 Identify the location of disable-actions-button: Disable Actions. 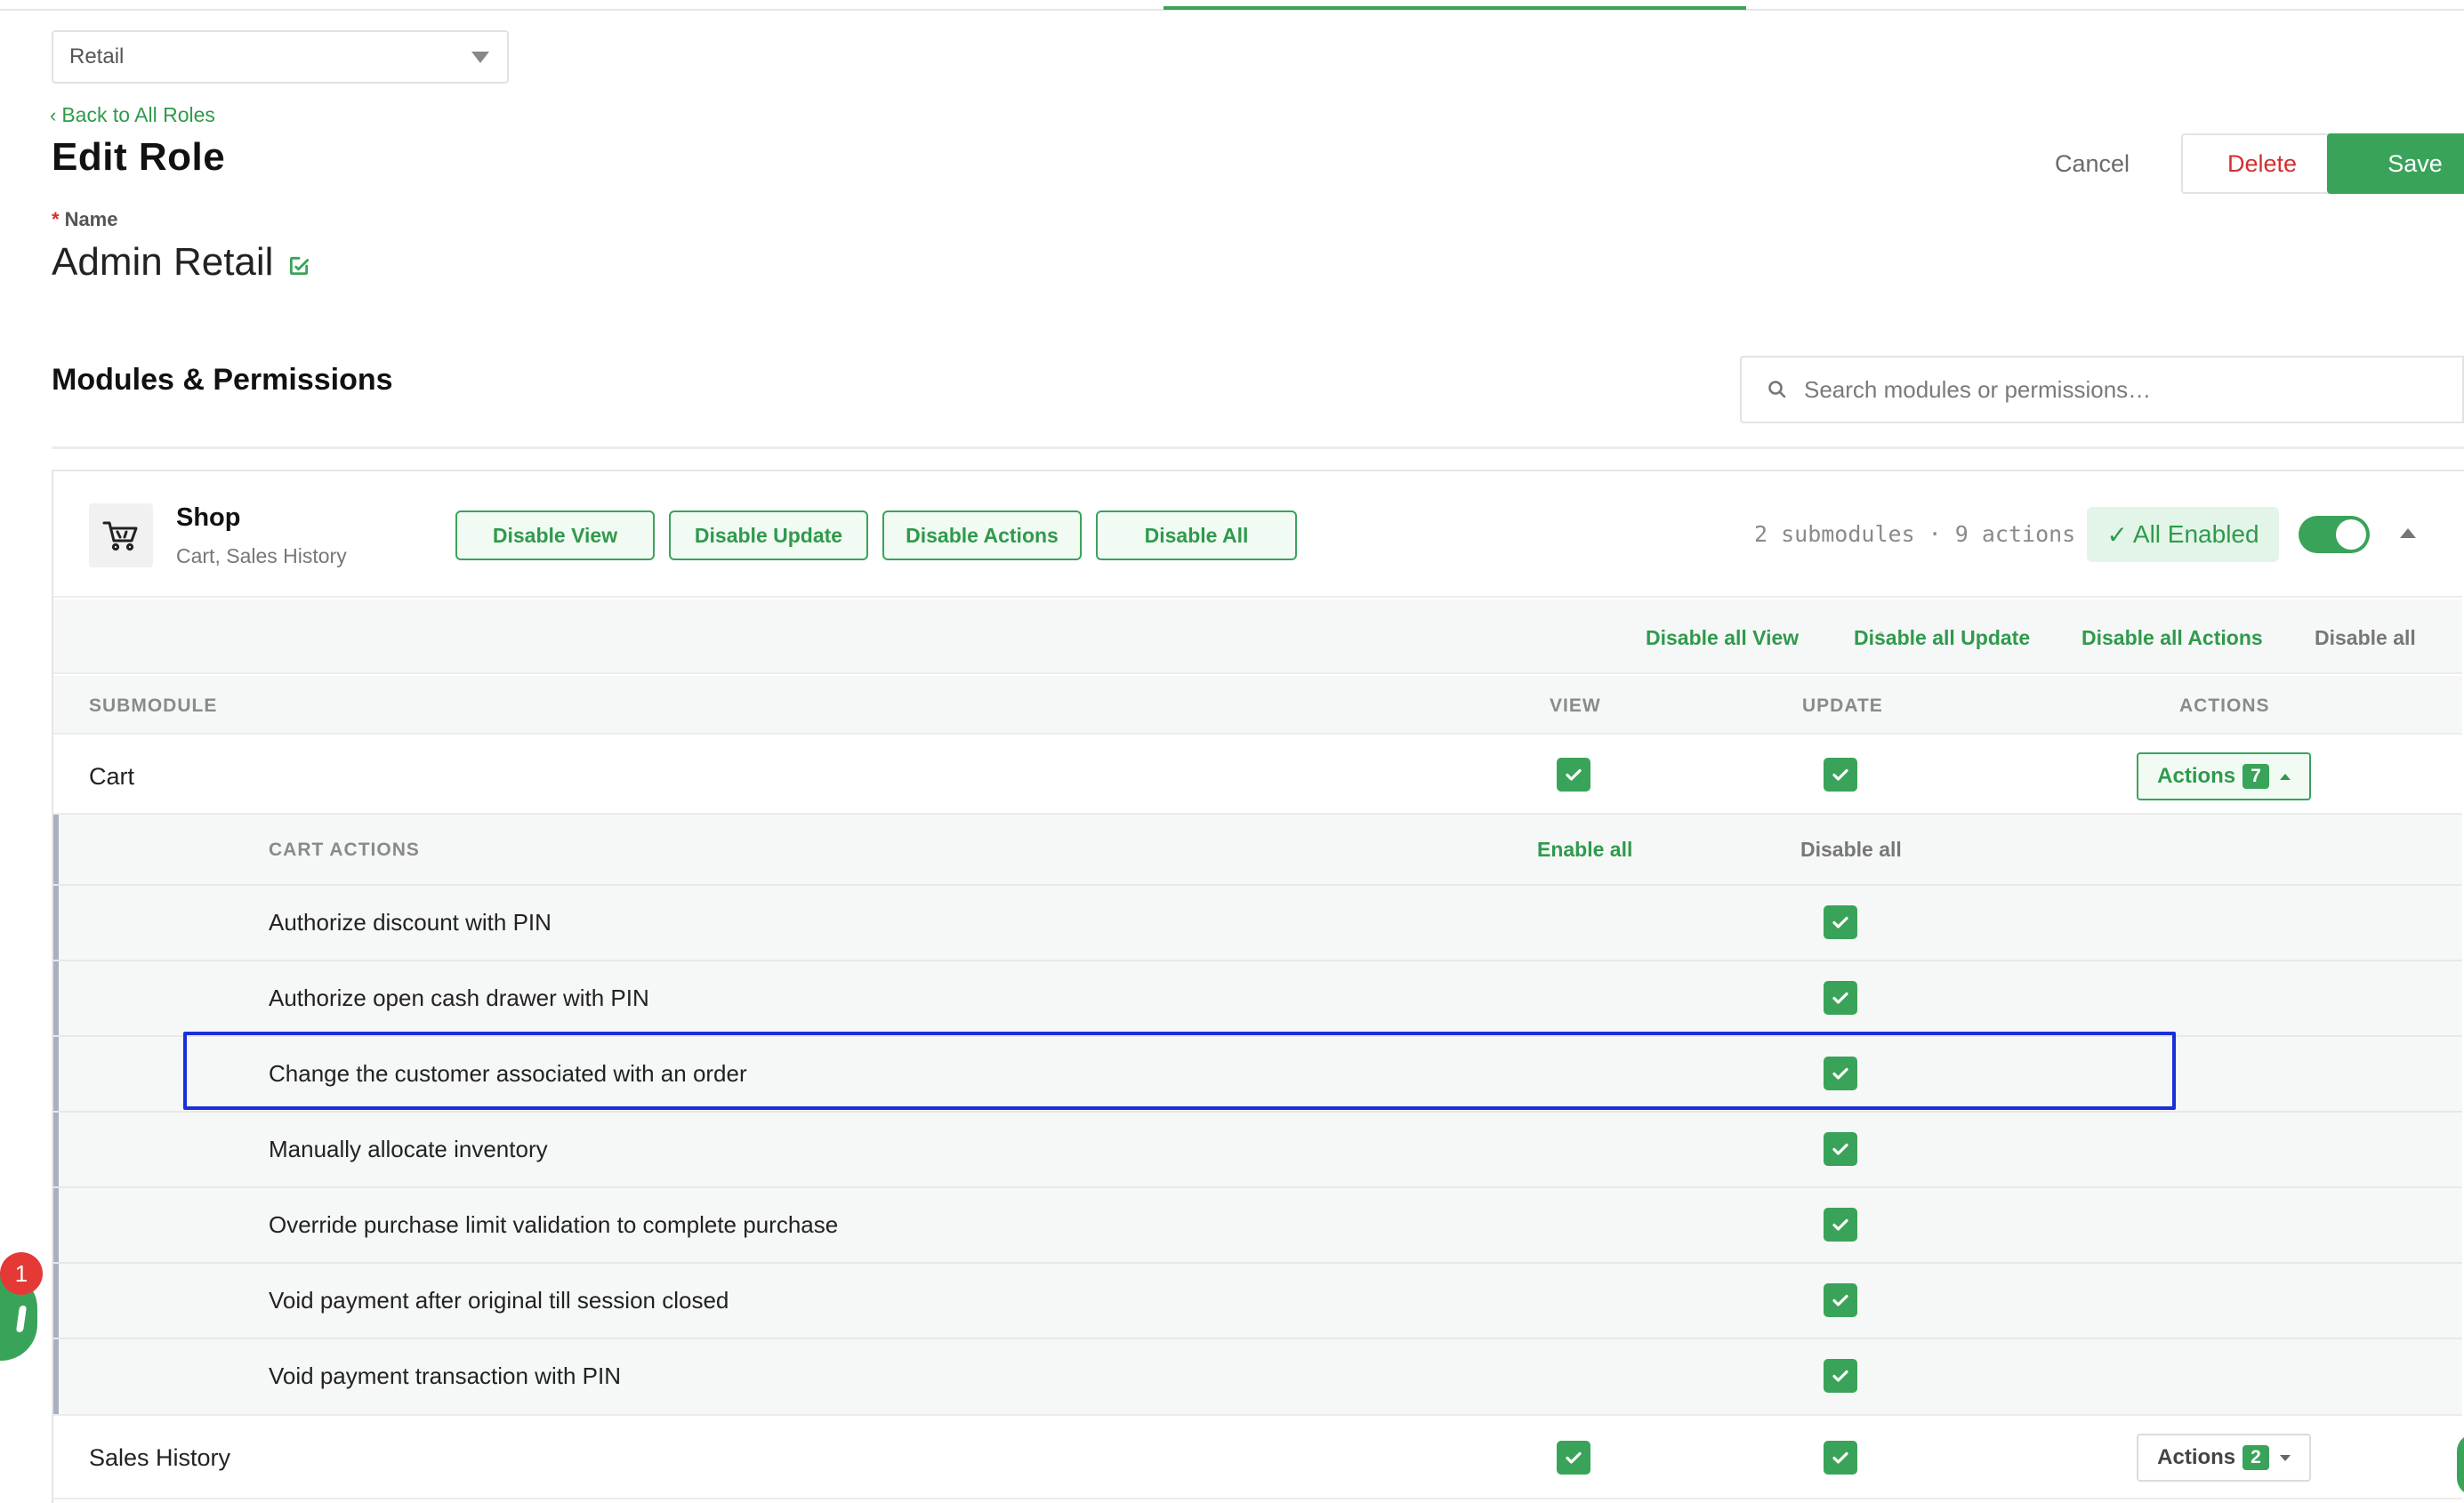
(982, 535).